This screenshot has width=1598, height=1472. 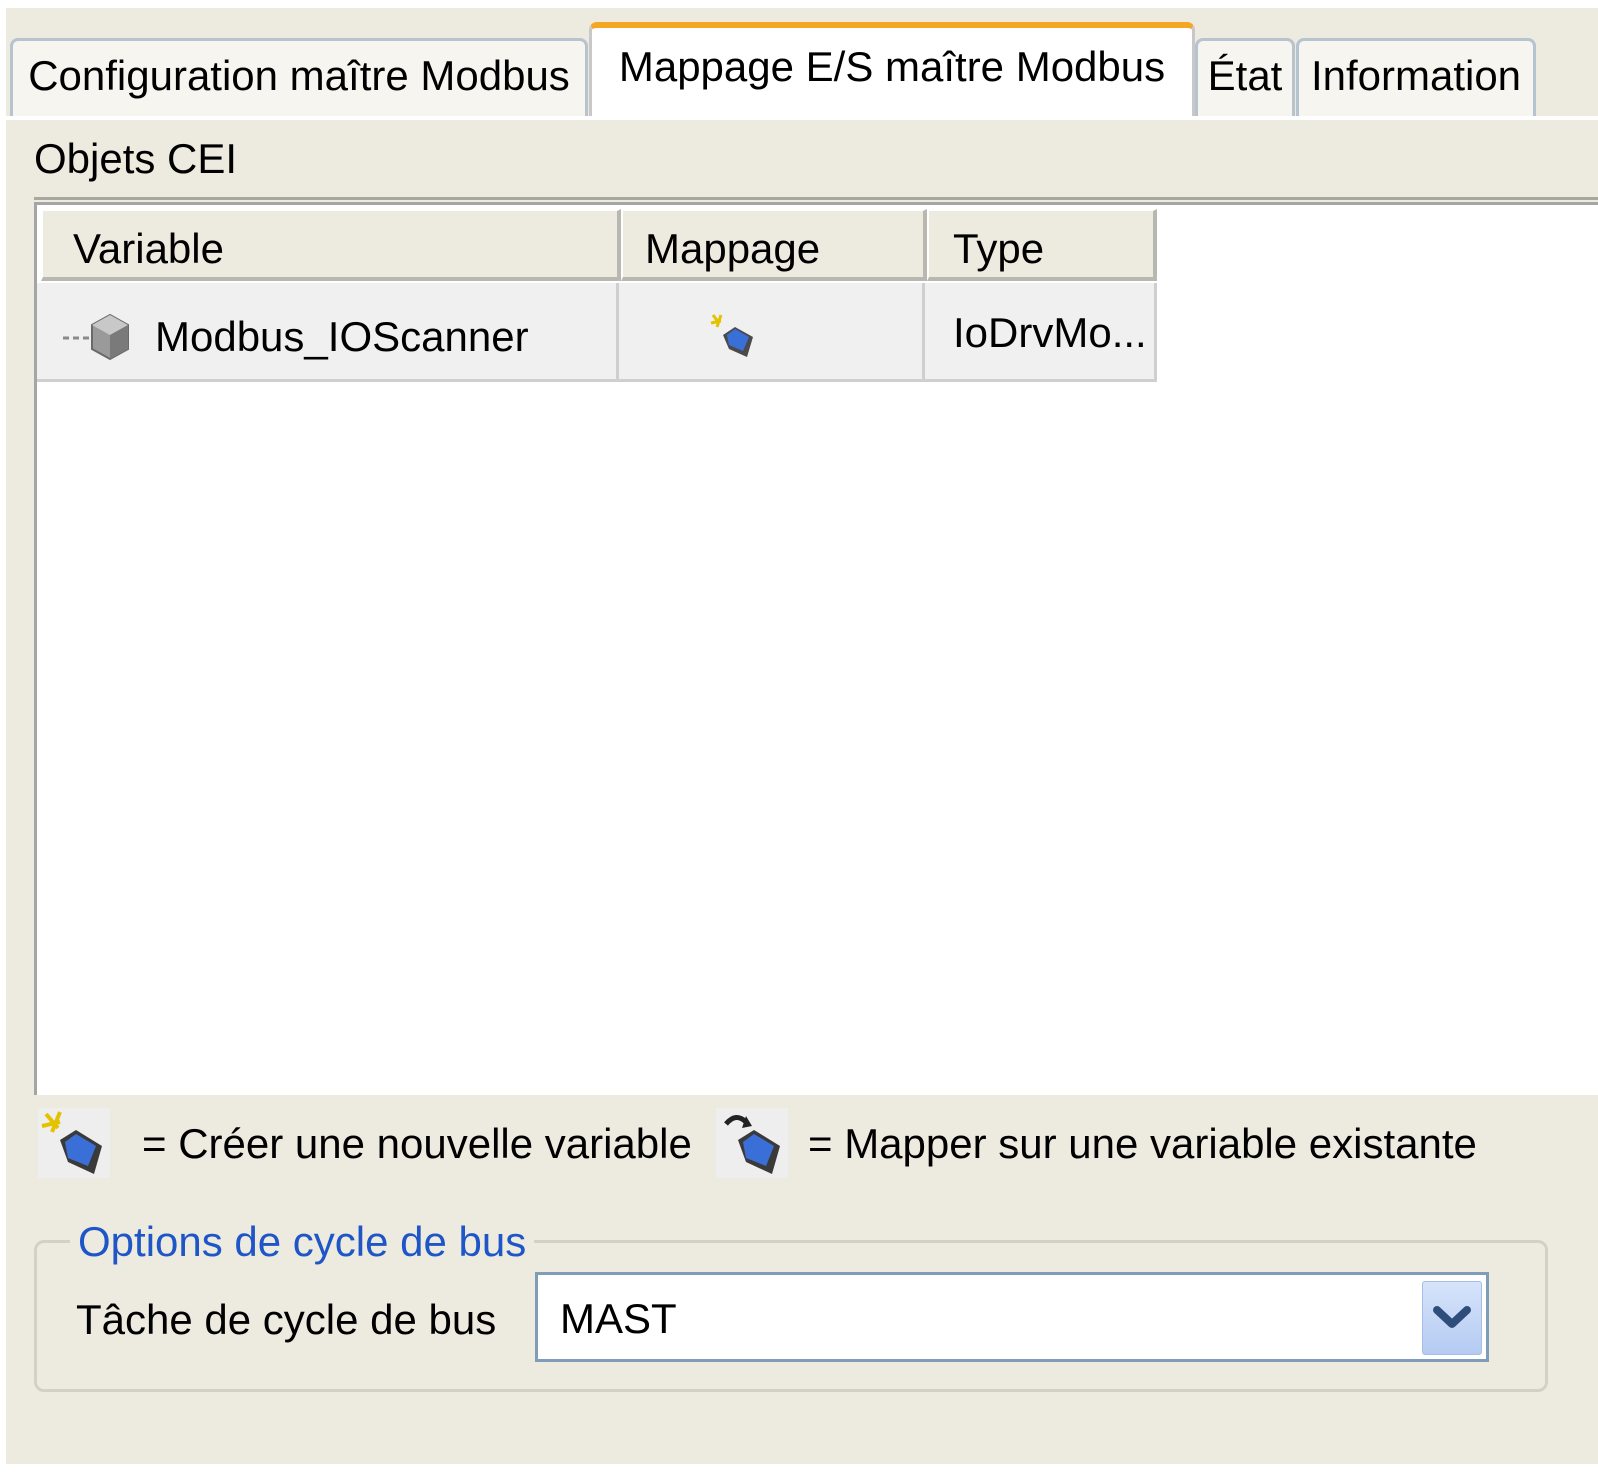 I want to click on section-title: Objets CEI, so click(x=136, y=158).